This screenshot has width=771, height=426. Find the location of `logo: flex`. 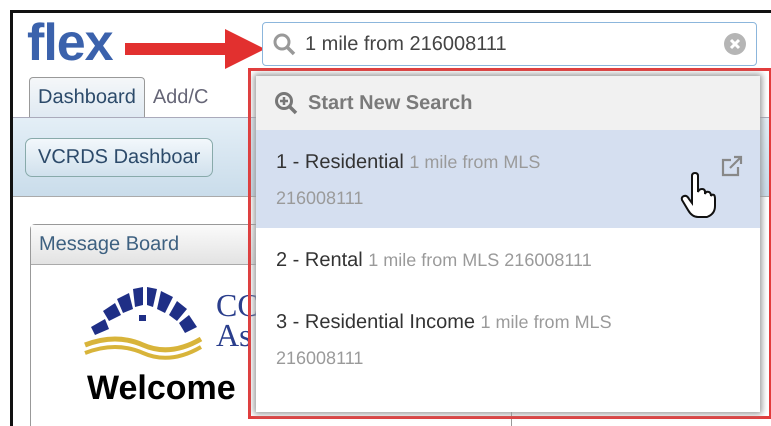

logo: flex is located at coordinates (70, 43).